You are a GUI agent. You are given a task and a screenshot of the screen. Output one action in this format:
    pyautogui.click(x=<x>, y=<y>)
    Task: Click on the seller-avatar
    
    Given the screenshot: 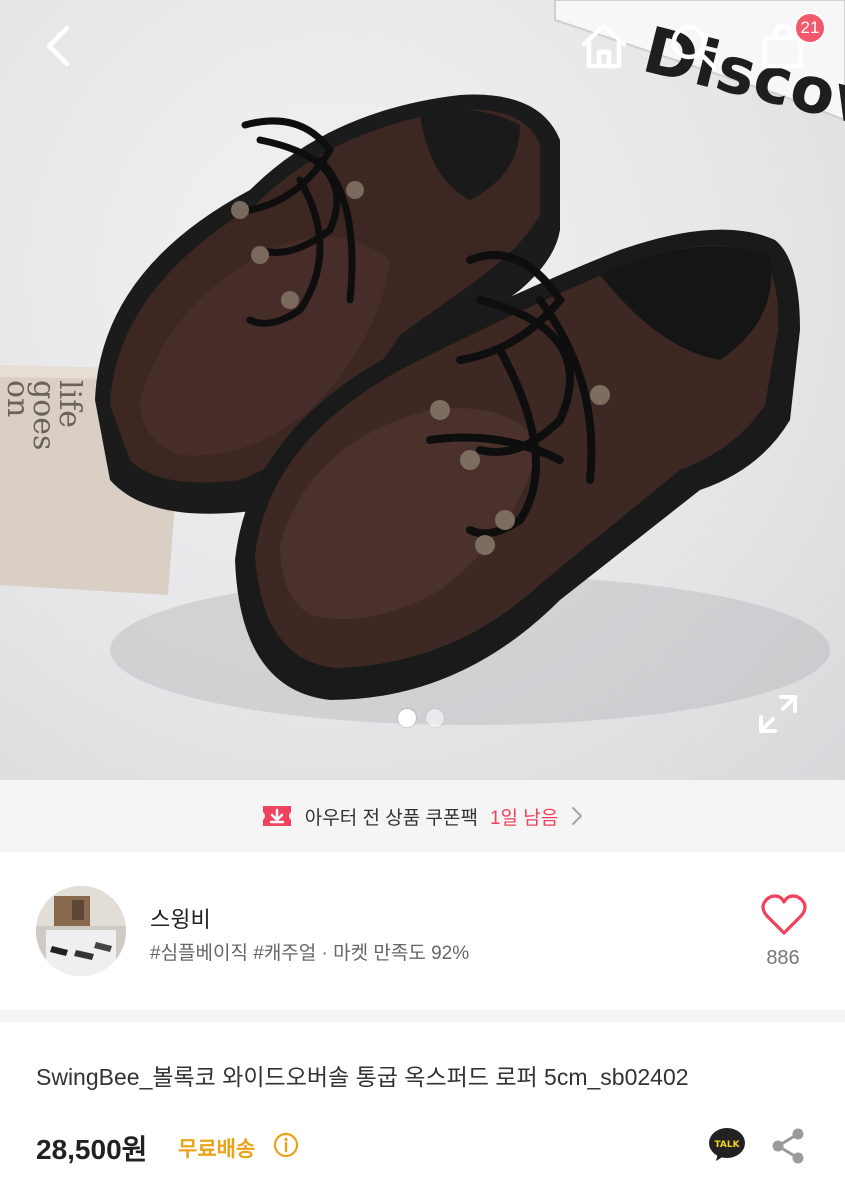 What is the action you would take?
    pyautogui.click(x=81, y=931)
    